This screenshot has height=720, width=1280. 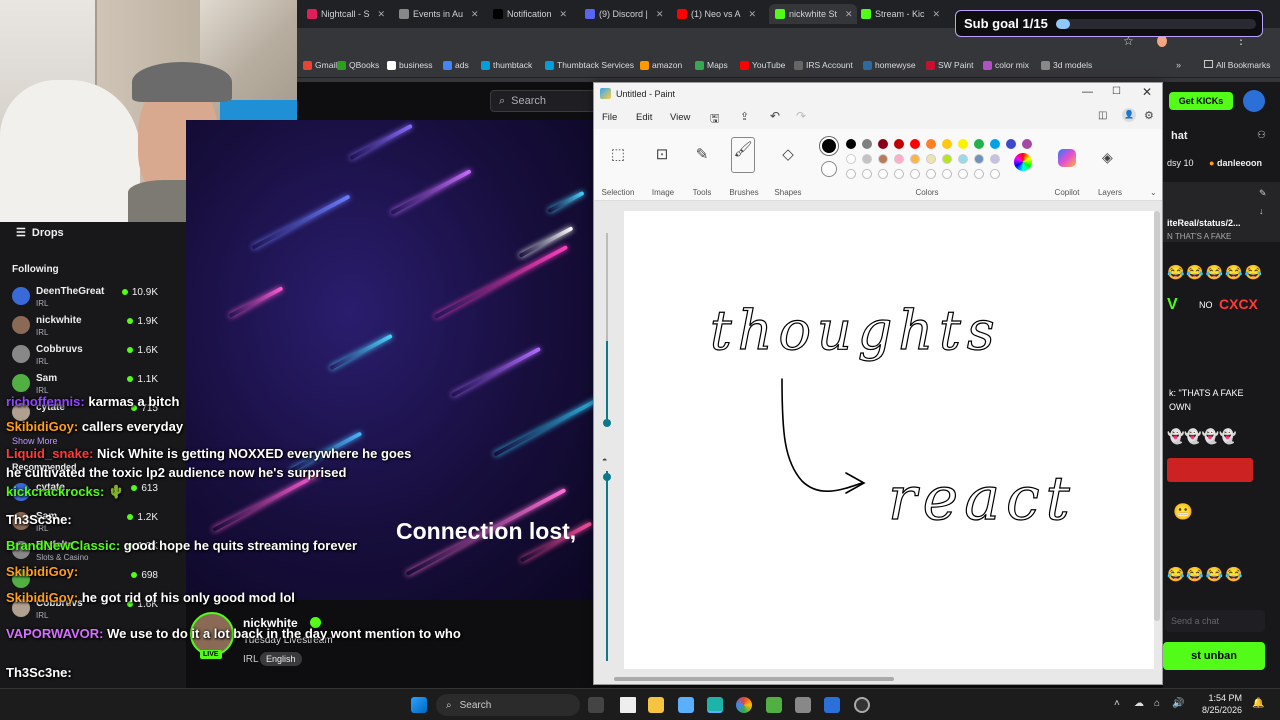 I want to click on arrow-down-icon: ↓, so click(x=1261, y=211).